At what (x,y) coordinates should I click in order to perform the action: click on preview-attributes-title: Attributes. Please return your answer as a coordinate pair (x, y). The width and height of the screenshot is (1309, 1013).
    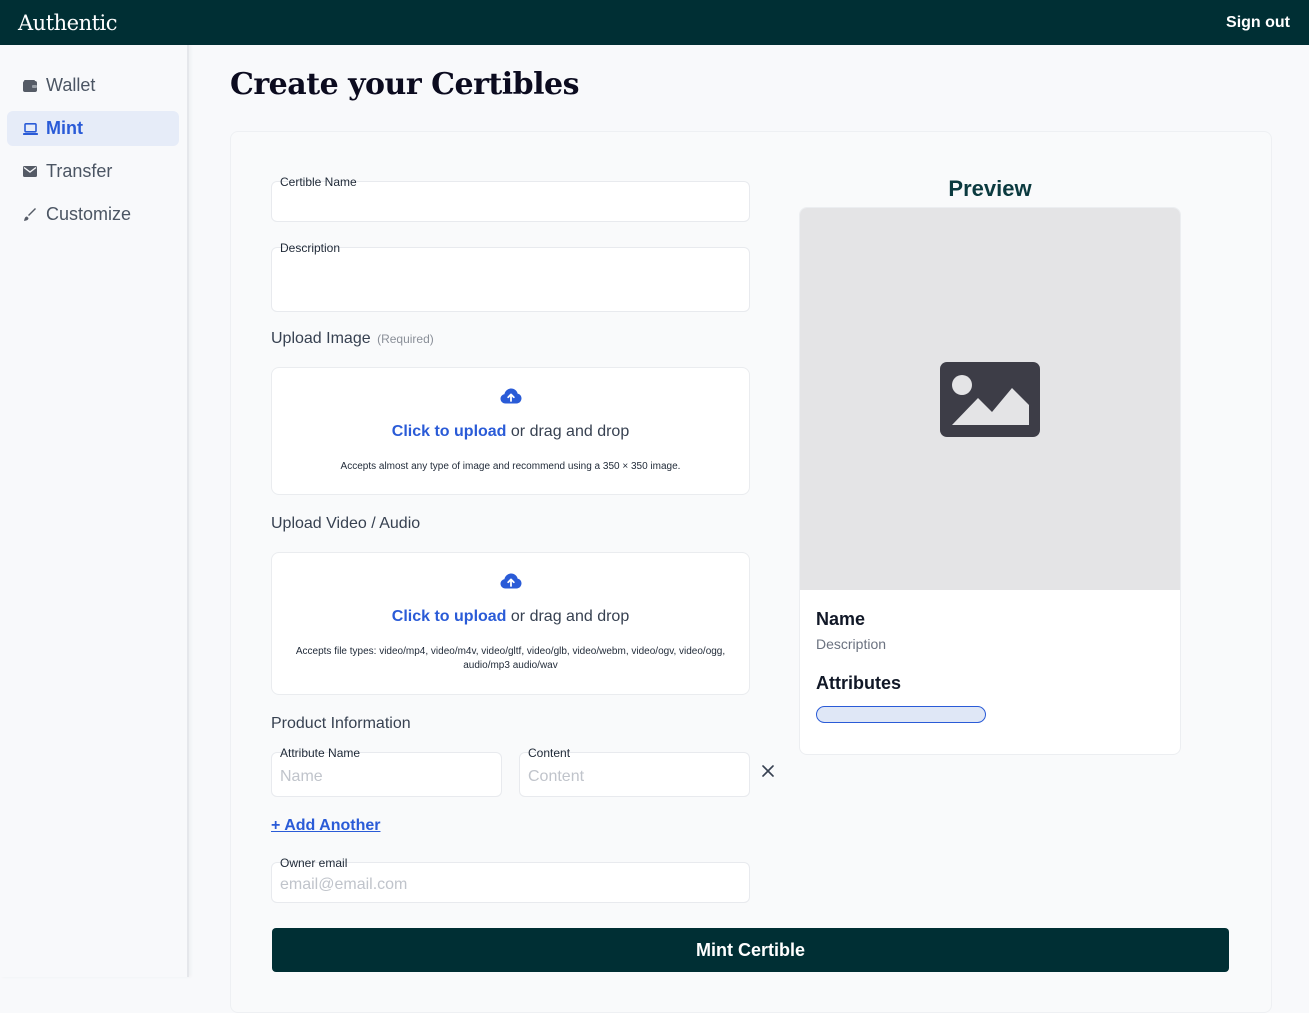
    Looking at the image, I should click on (858, 683).